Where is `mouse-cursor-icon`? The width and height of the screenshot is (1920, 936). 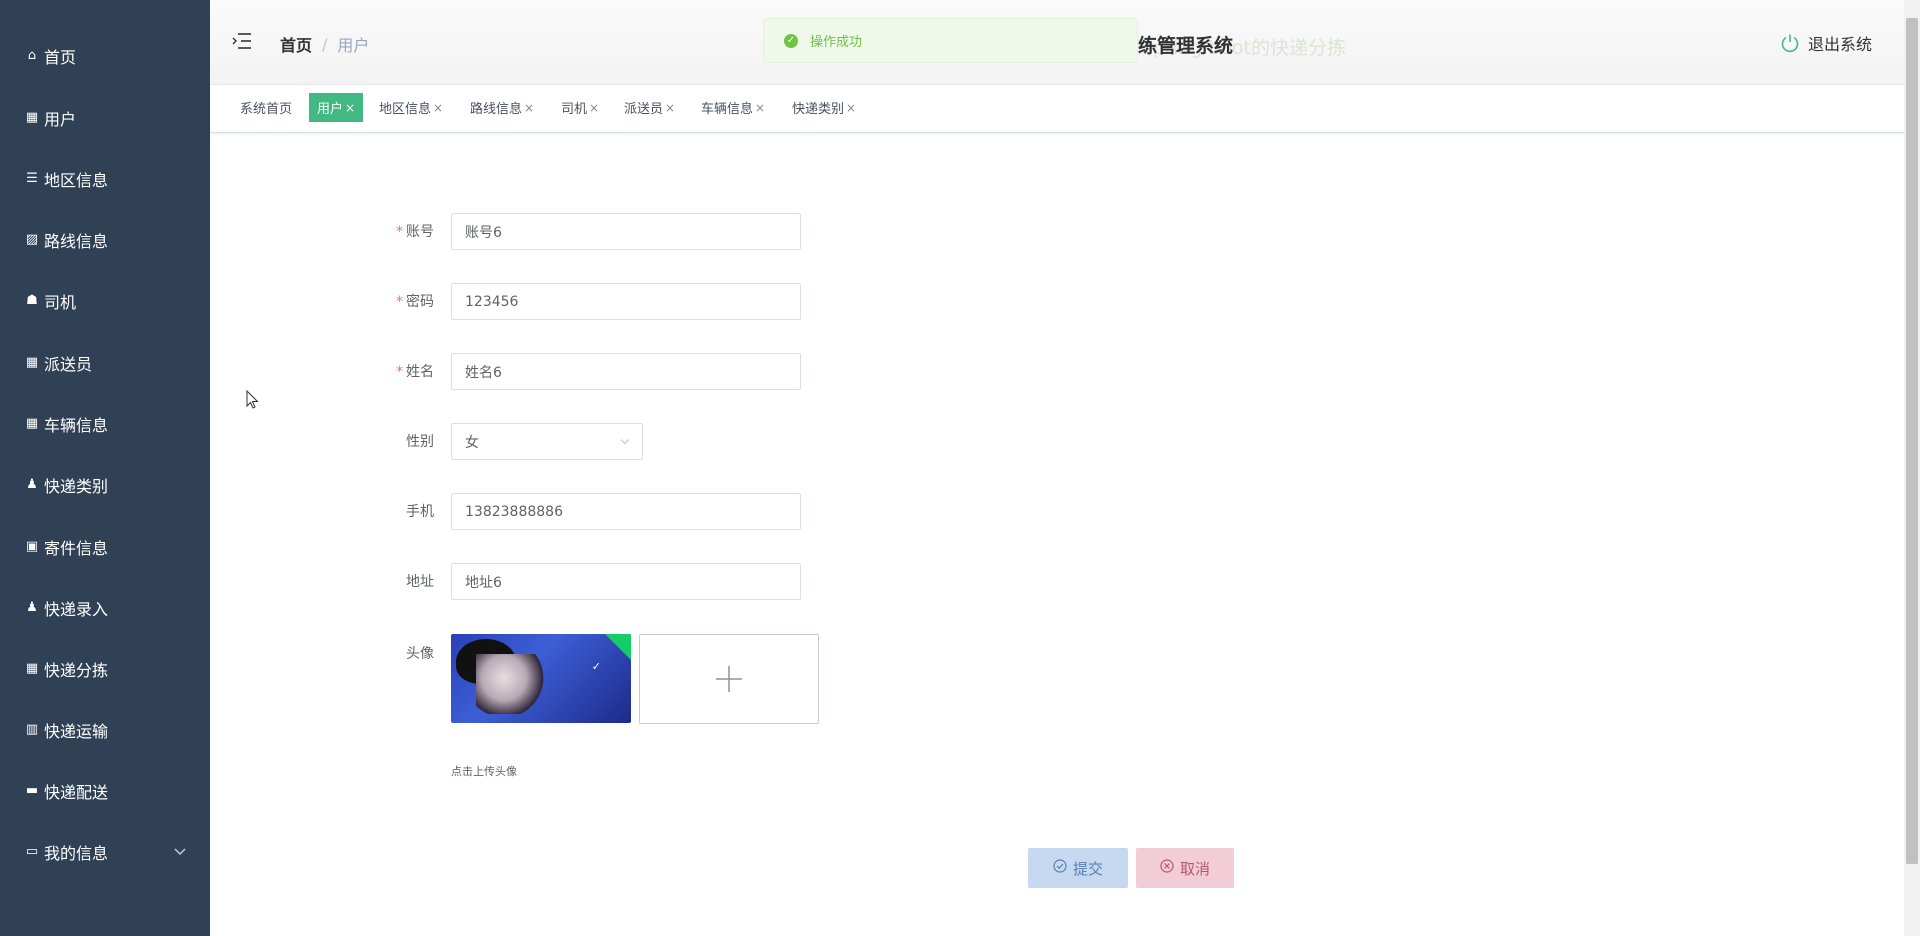
mouse-cursor-icon is located at coordinates (252, 399).